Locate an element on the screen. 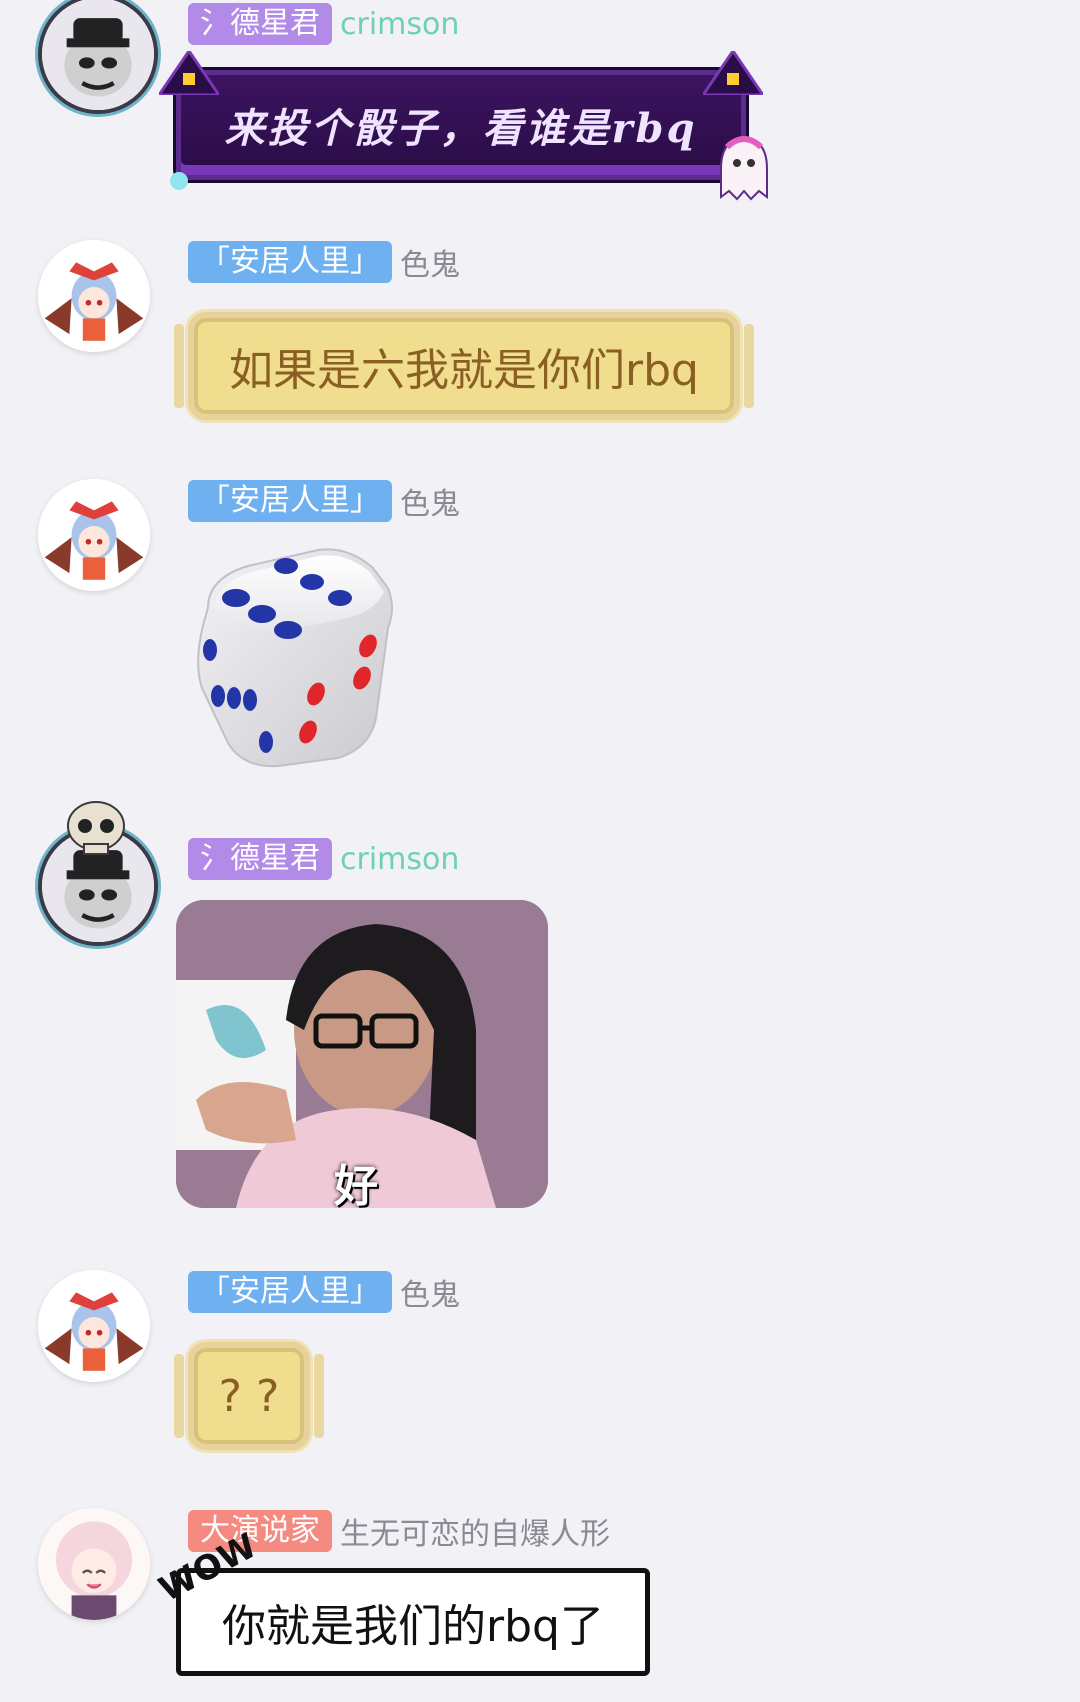  avatar-jotaro-icon is located at coordinates (98, 55).